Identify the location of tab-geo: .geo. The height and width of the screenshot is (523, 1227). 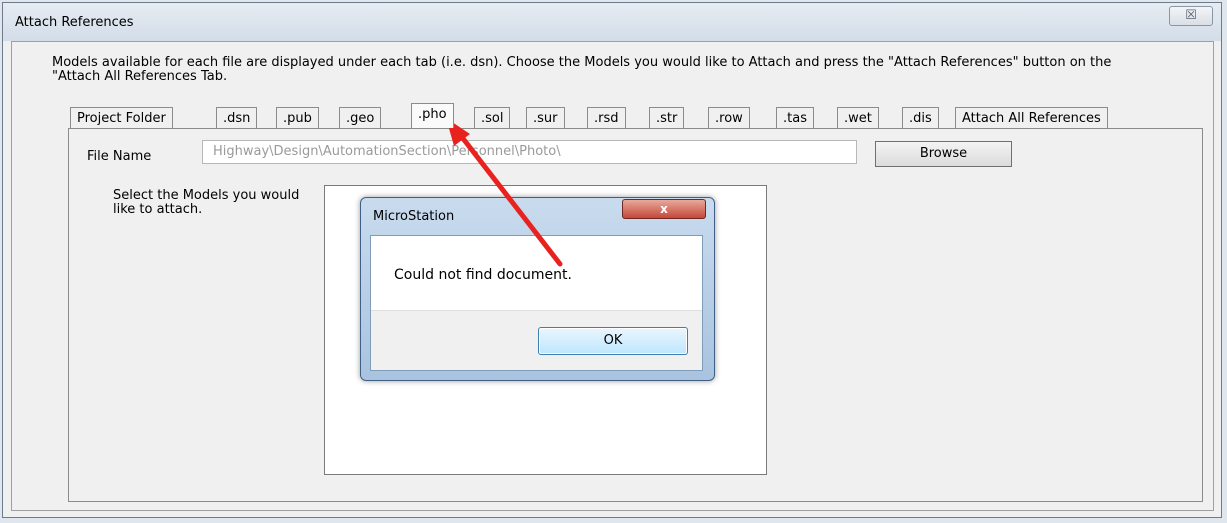
(360, 117).